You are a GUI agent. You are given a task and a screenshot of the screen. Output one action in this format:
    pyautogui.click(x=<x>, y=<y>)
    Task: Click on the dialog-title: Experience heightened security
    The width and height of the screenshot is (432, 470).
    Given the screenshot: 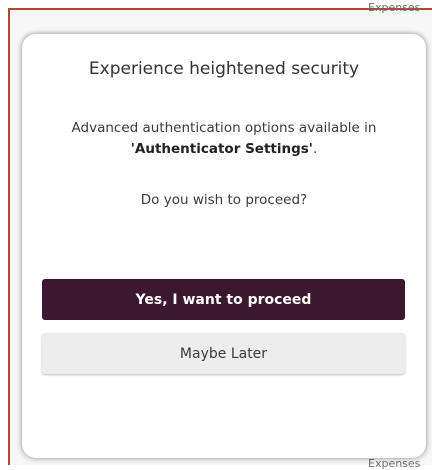 What is the action you would take?
    pyautogui.click(x=224, y=69)
    